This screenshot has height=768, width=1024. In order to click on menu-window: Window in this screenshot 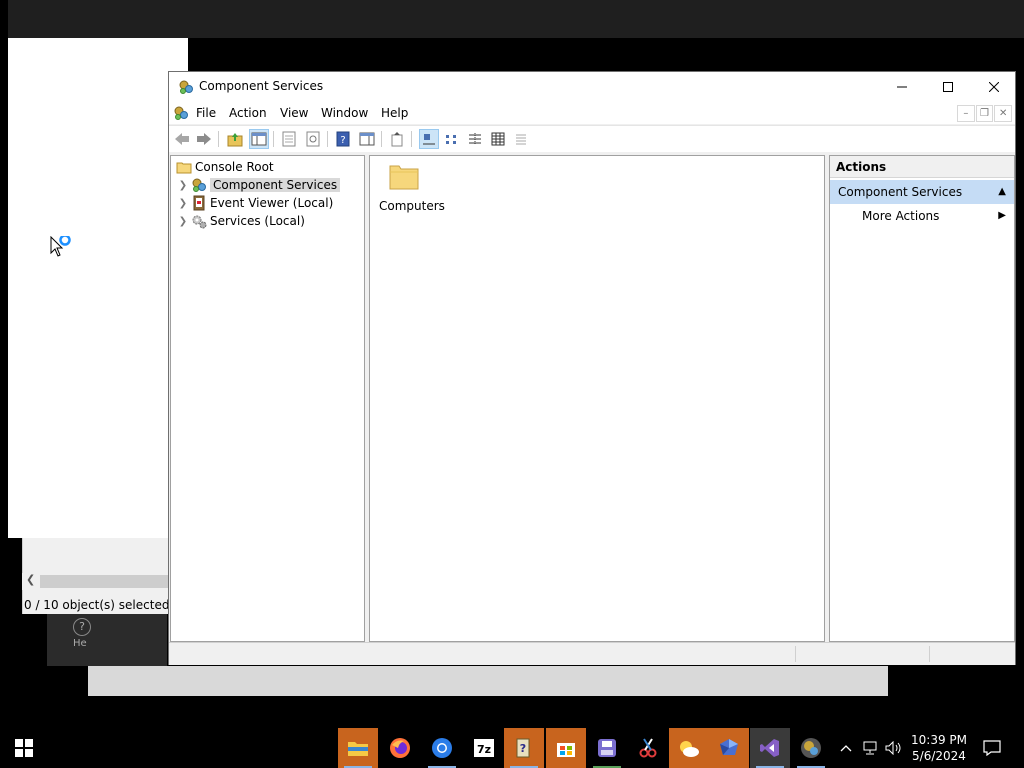, I will do `click(344, 113)`.